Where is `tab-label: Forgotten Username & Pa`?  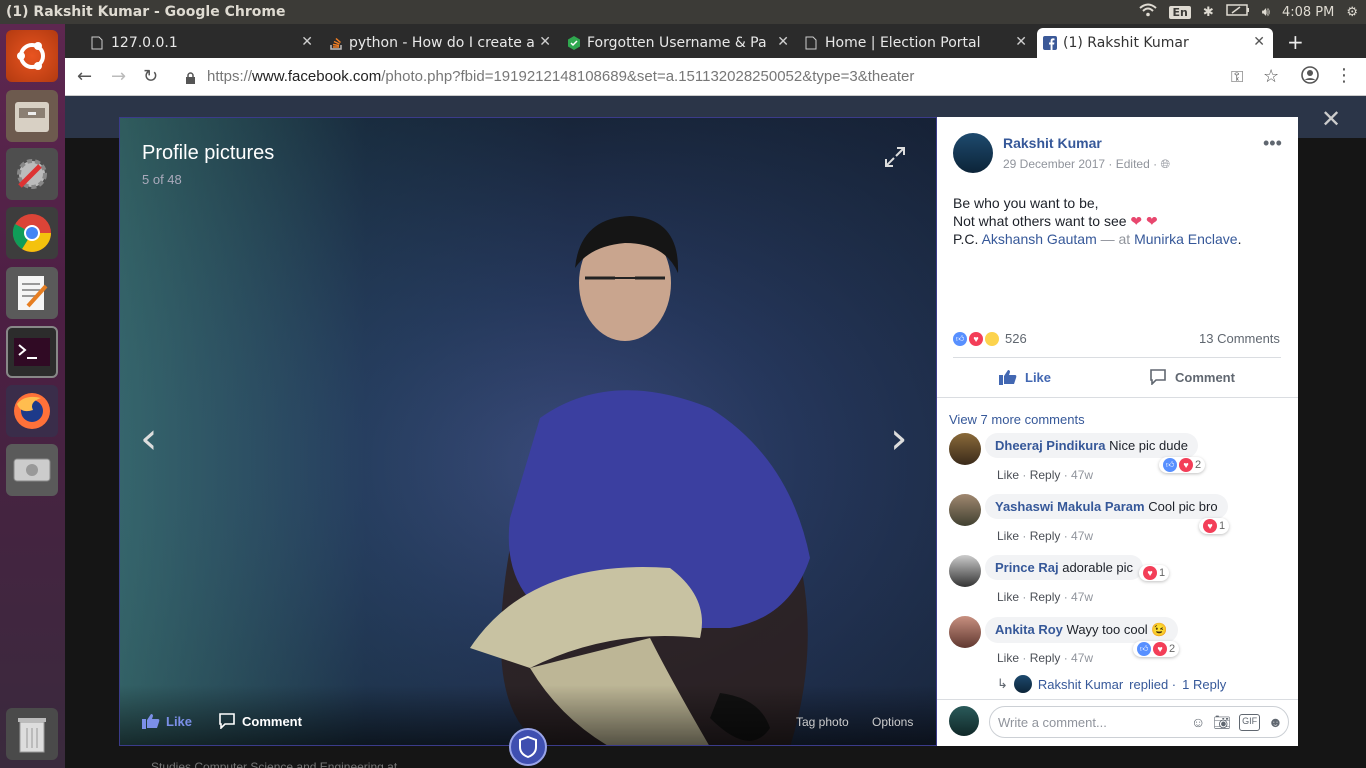 tab-label: Forgotten Username & Pa is located at coordinates (677, 43).